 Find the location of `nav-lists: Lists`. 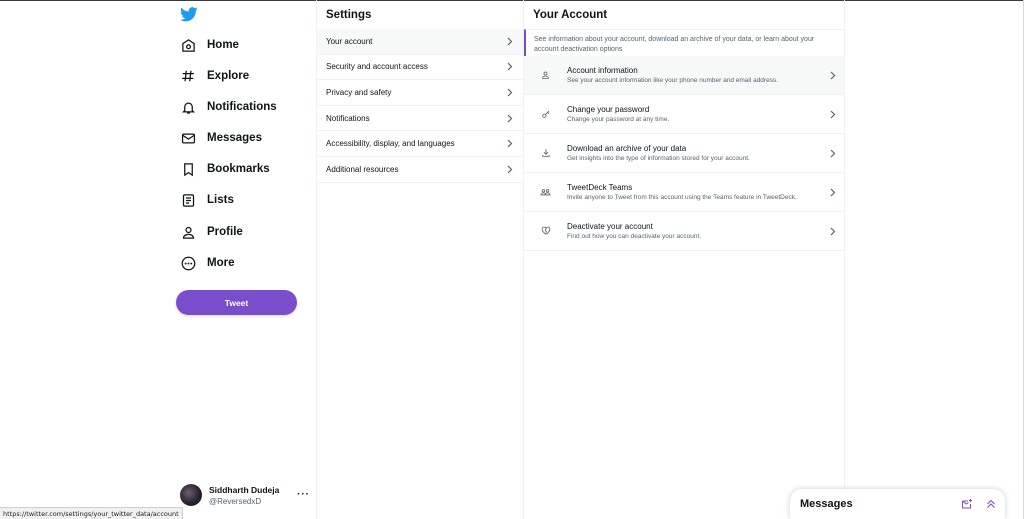

nav-lists: Lists is located at coordinates (207, 200).